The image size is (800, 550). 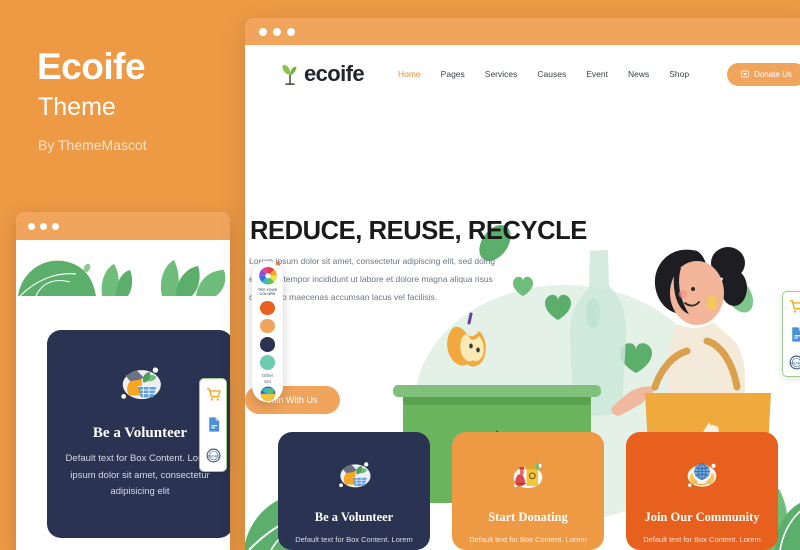 I want to click on nav-link-shop: Shop, so click(x=679, y=74).